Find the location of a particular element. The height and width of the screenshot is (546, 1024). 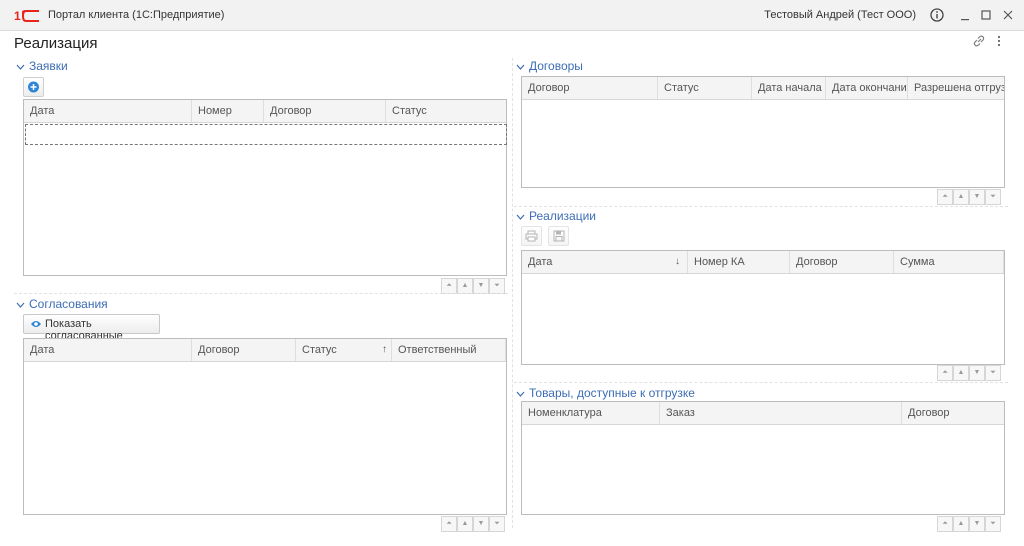

sales-table: Дата Номер КА Договор Сумма ↓ is located at coordinates (763, 307).